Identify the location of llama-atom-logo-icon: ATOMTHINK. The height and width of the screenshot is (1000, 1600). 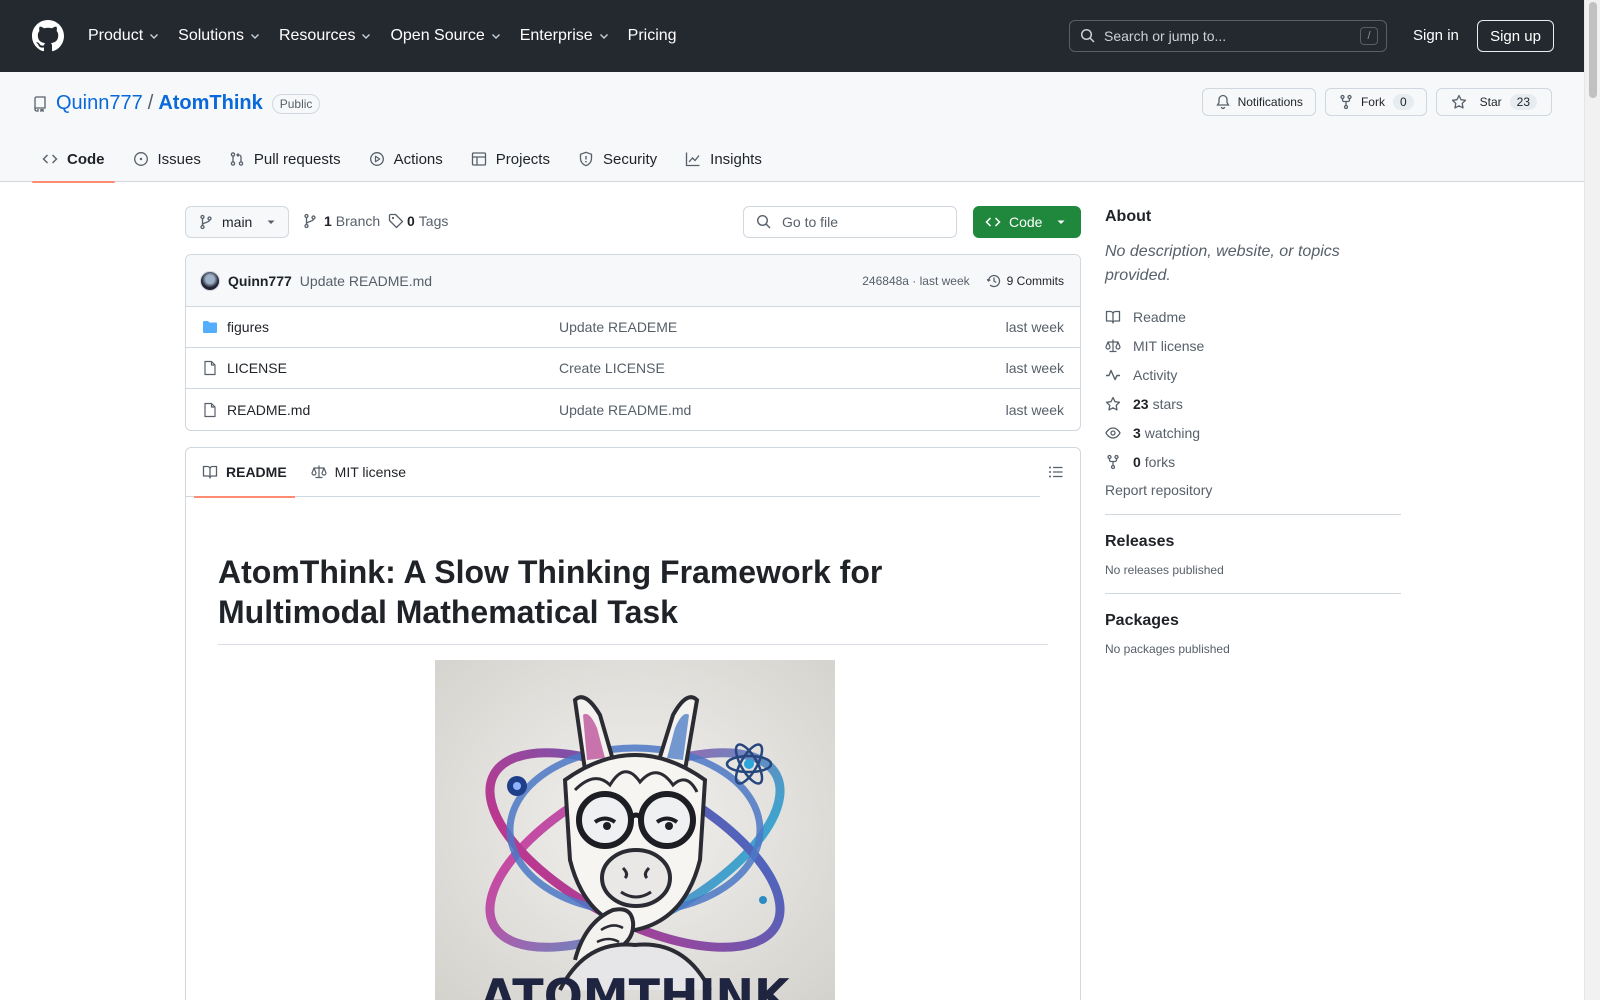
(635, 830).